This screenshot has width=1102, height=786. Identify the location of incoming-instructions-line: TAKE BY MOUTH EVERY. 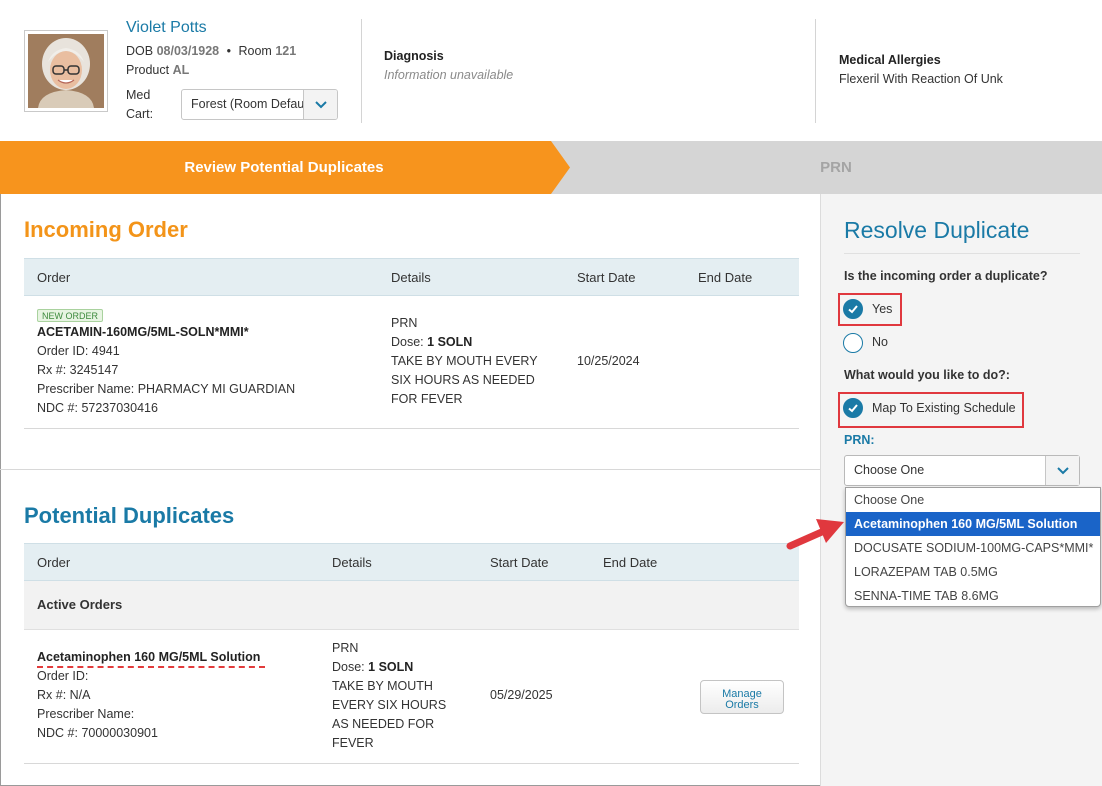
(464, 361).